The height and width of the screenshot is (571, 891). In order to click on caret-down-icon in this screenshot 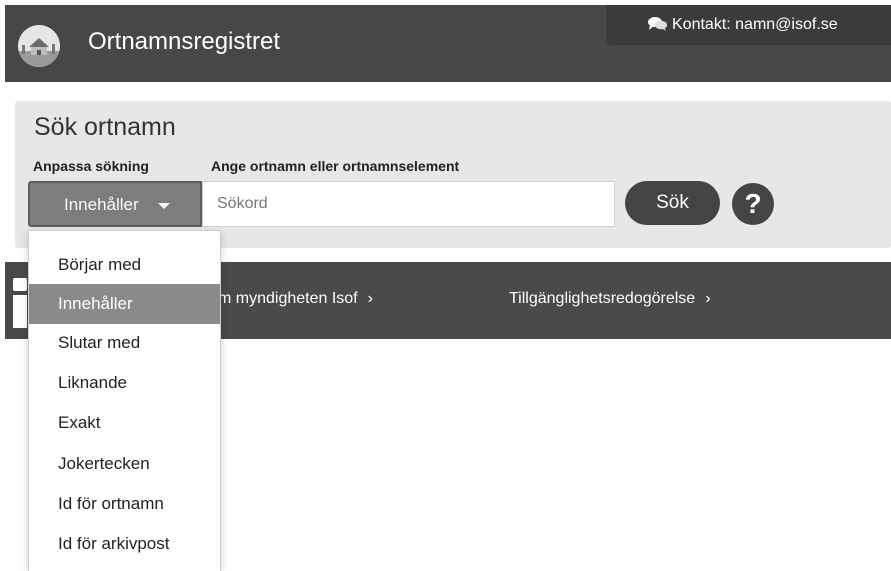, I will do `click(164, 206)`.